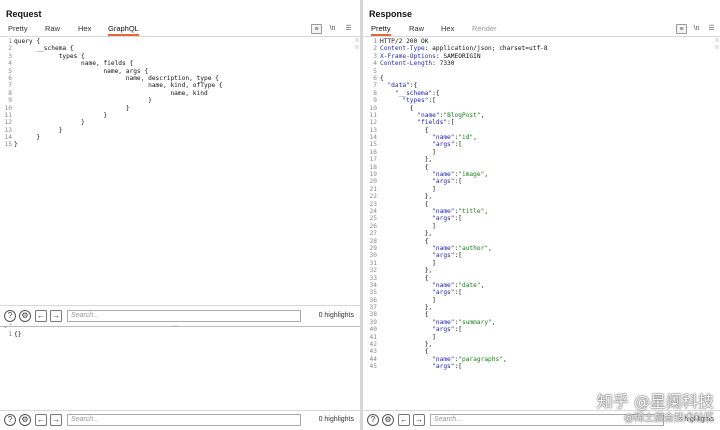 The width and height of the screenshot is (720, 430). Describe the element at coordinates (74, 64) in the screenshot. I see `code-line: name, fields {` at that location.